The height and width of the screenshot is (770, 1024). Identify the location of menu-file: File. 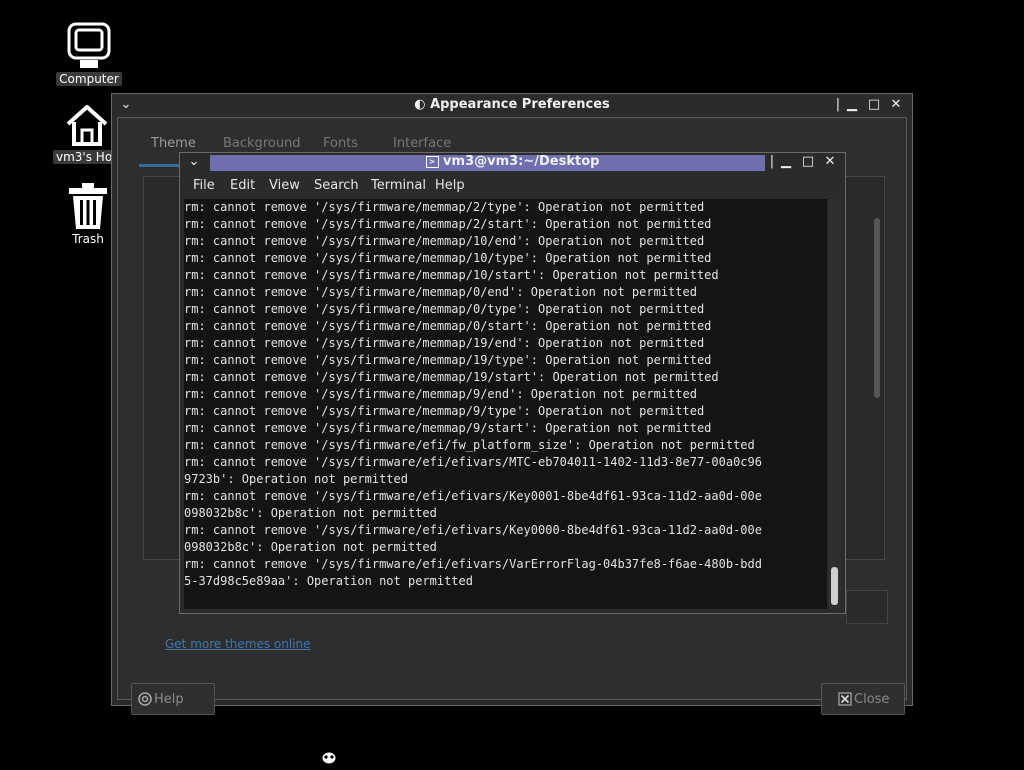
(204, 185).